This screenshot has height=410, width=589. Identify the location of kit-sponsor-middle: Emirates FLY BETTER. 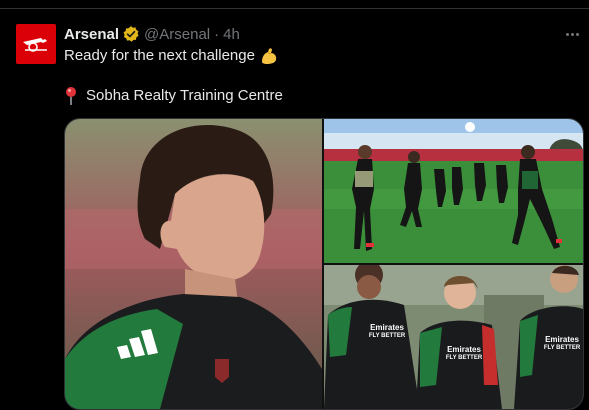
(464, 354).